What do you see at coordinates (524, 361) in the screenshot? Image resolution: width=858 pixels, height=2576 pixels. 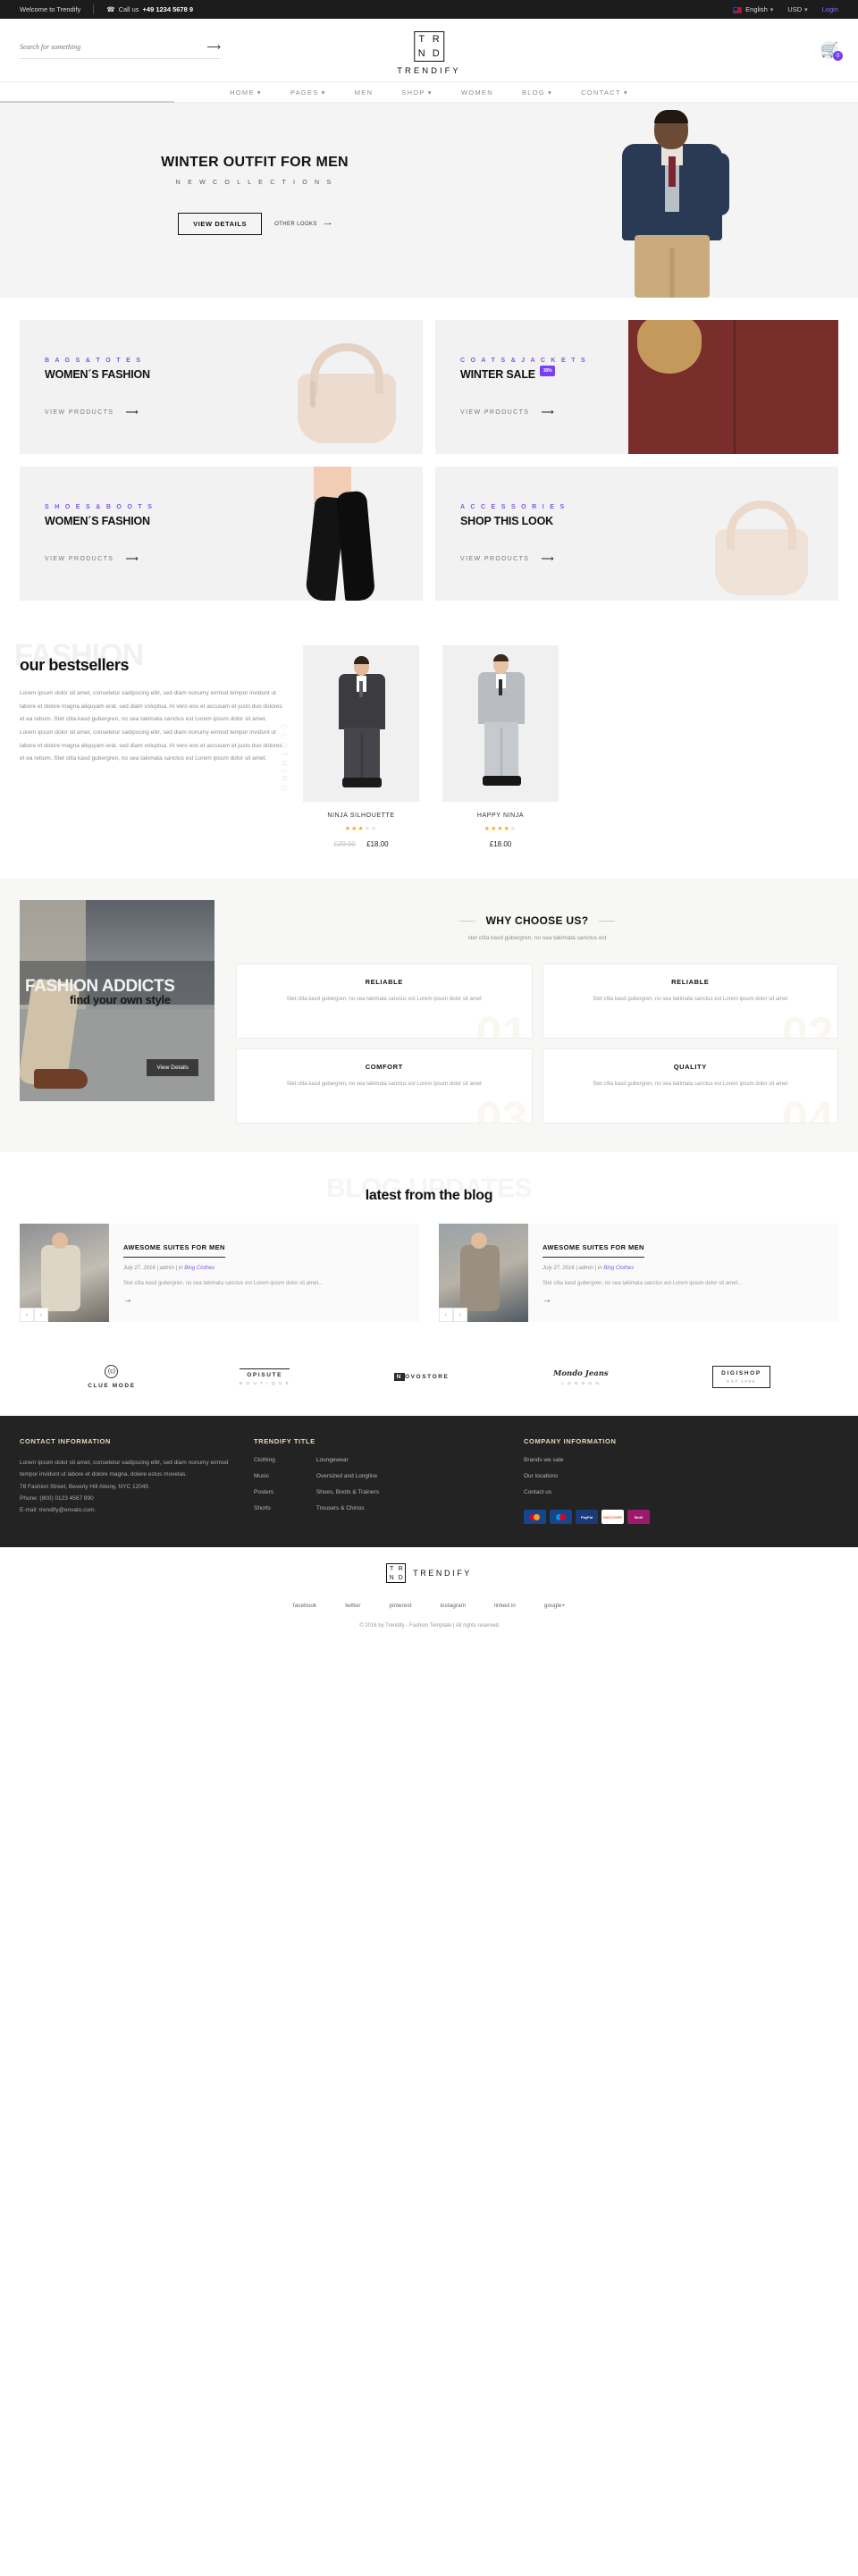 I see `category-kicker: C O A T S & J A C K E T S` at bounding box center [524, 361].